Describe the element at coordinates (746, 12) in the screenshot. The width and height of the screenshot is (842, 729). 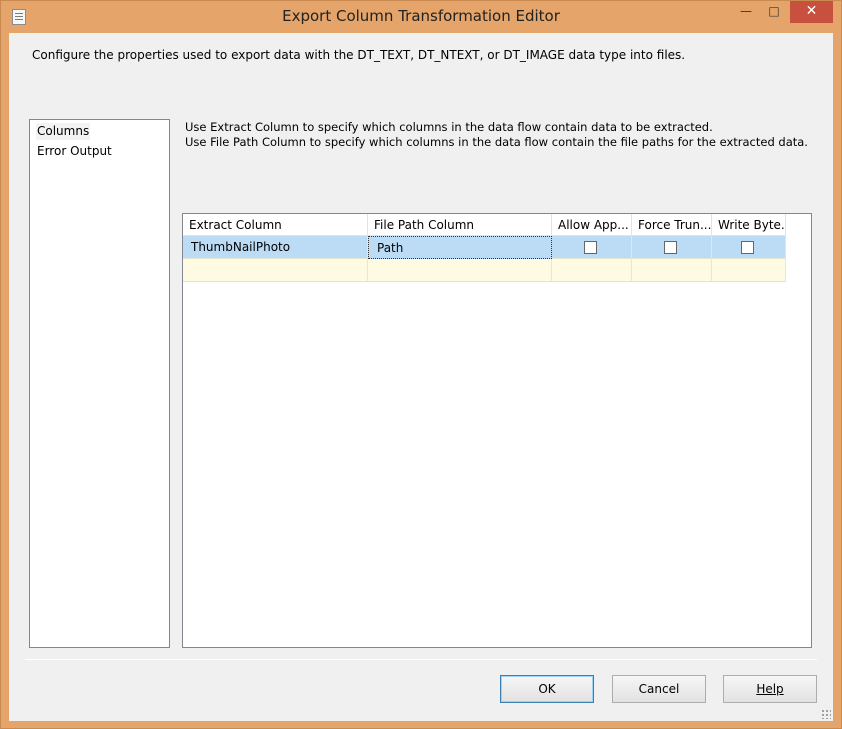
I see `minimize-button: —` at that location.